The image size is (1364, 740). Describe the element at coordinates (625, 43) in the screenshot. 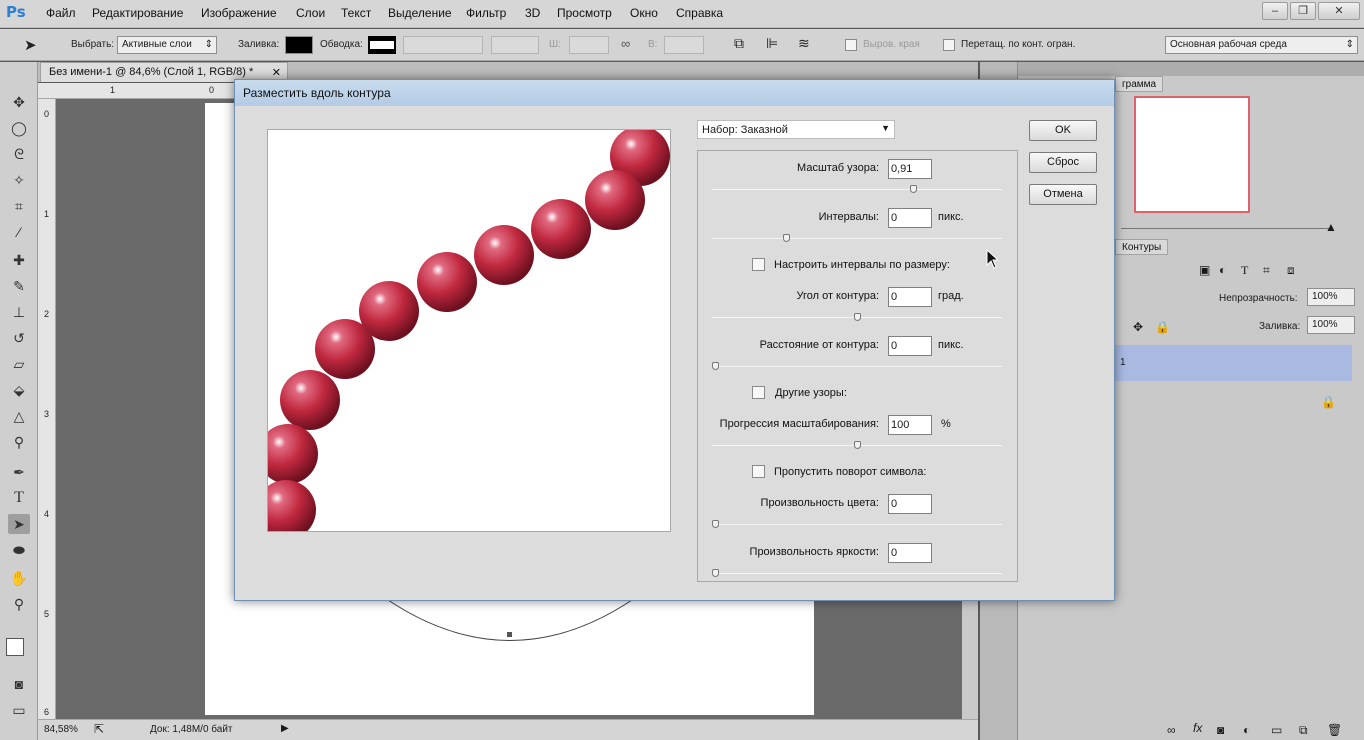

I see `link-icon: ∞` at that location.